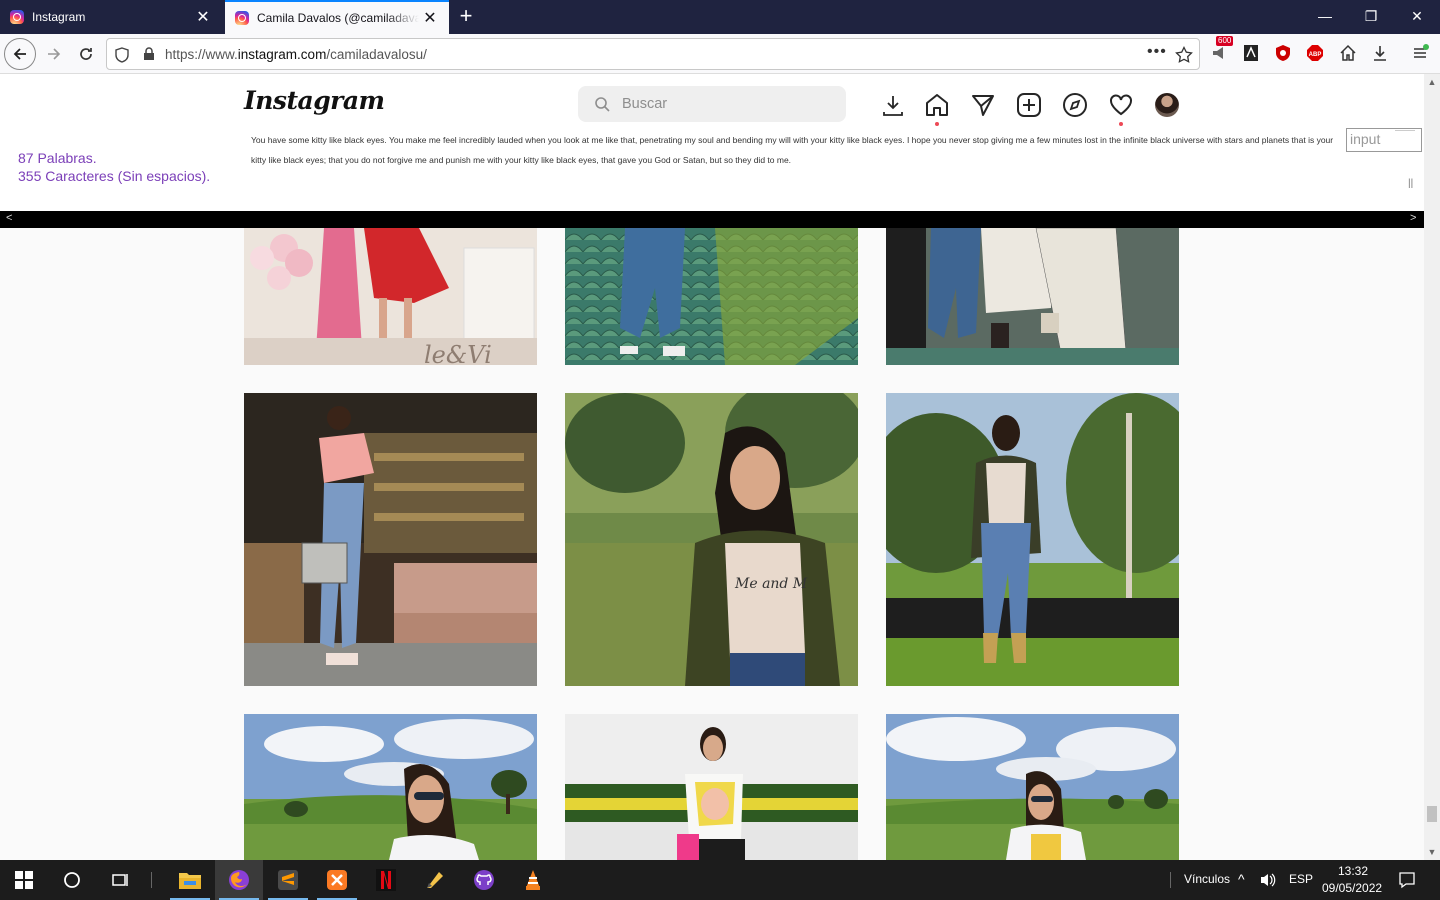 This screenshot has width=1440, height=900. I want to click on arrow-left-icon, so click(19, 54).